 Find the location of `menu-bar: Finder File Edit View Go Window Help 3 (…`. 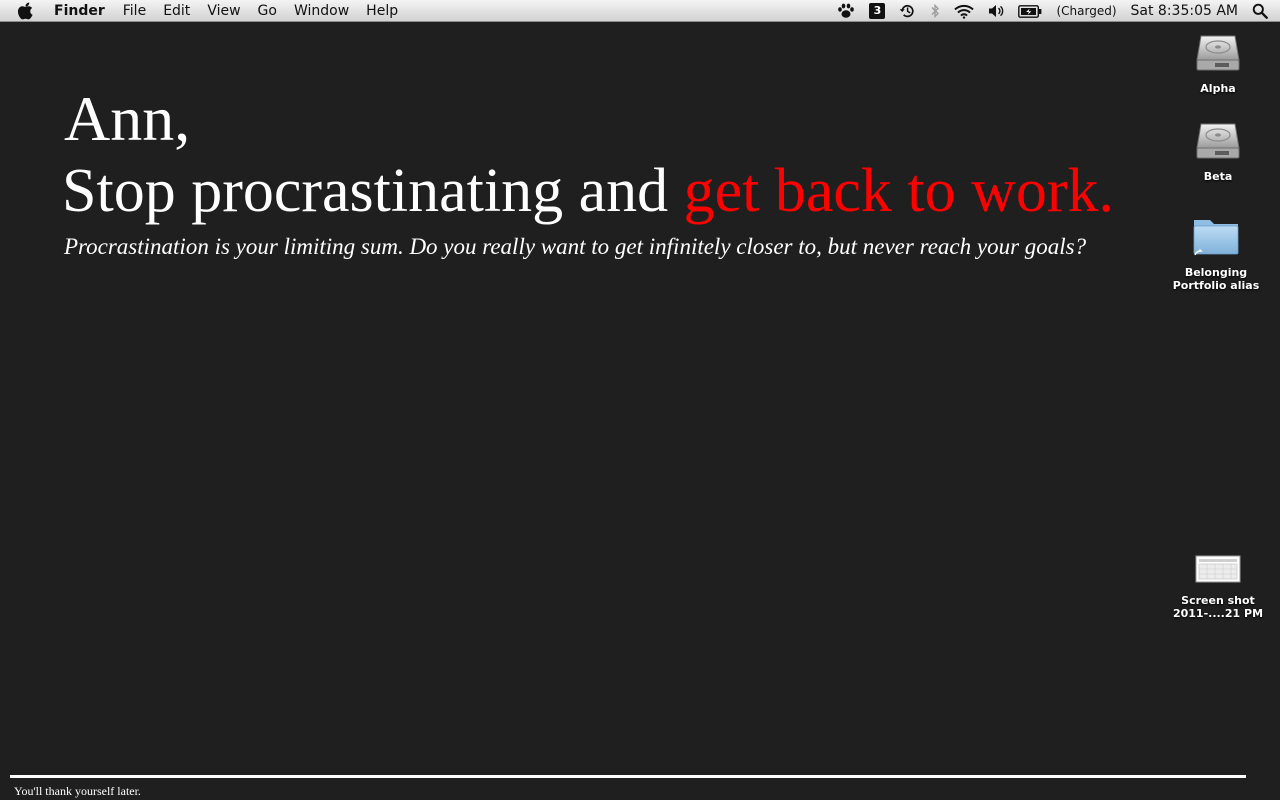

menu-bar: Finder File Edit View Go Window Help 3 (… is located at coordinates (640, 11).